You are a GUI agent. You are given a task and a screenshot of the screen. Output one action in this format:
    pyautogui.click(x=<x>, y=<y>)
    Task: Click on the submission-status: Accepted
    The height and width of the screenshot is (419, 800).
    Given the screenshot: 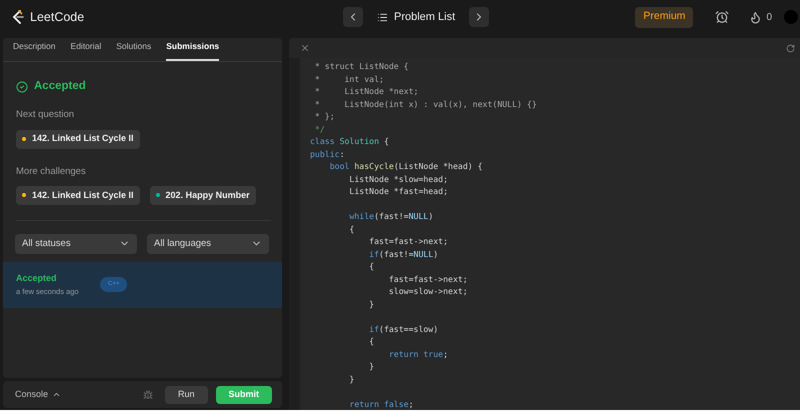 What is the action you would take?
    pyautogui.click(x=37, y=279)
    